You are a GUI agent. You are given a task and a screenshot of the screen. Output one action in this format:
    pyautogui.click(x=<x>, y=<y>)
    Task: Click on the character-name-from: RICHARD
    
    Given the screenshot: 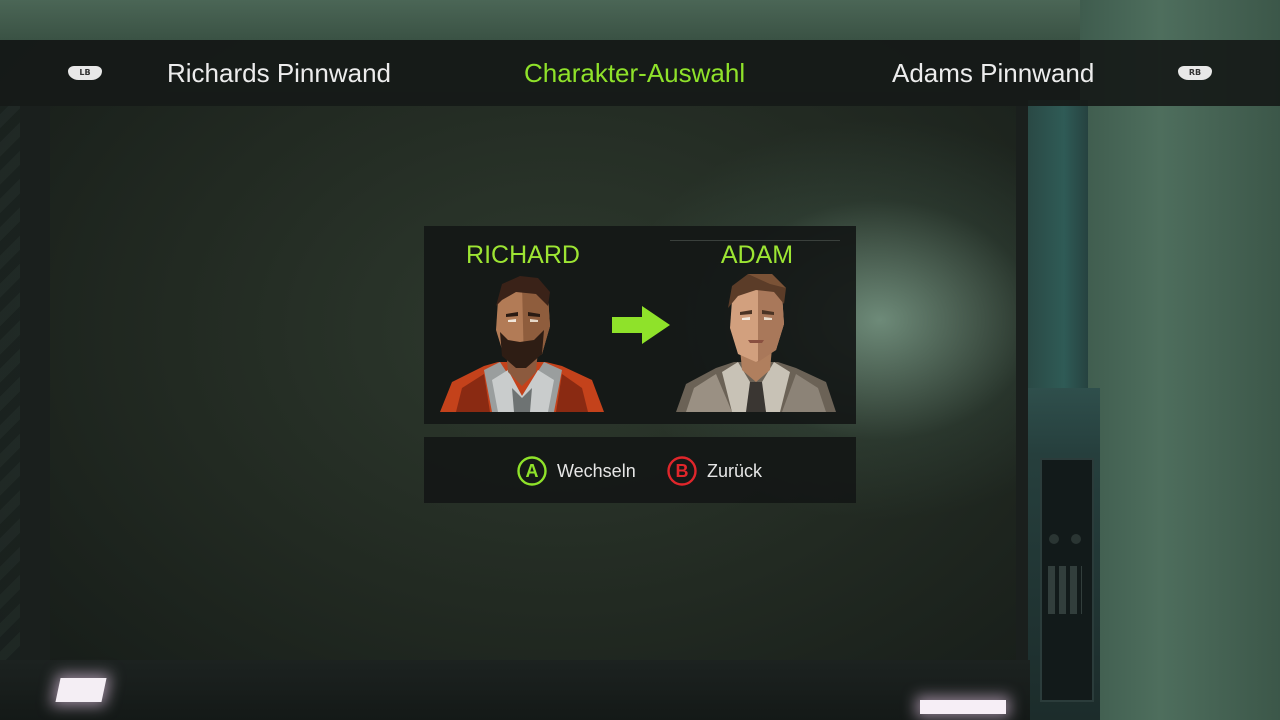 What is the action you would take?
    pyautogui.click(x=523, y=255)
    